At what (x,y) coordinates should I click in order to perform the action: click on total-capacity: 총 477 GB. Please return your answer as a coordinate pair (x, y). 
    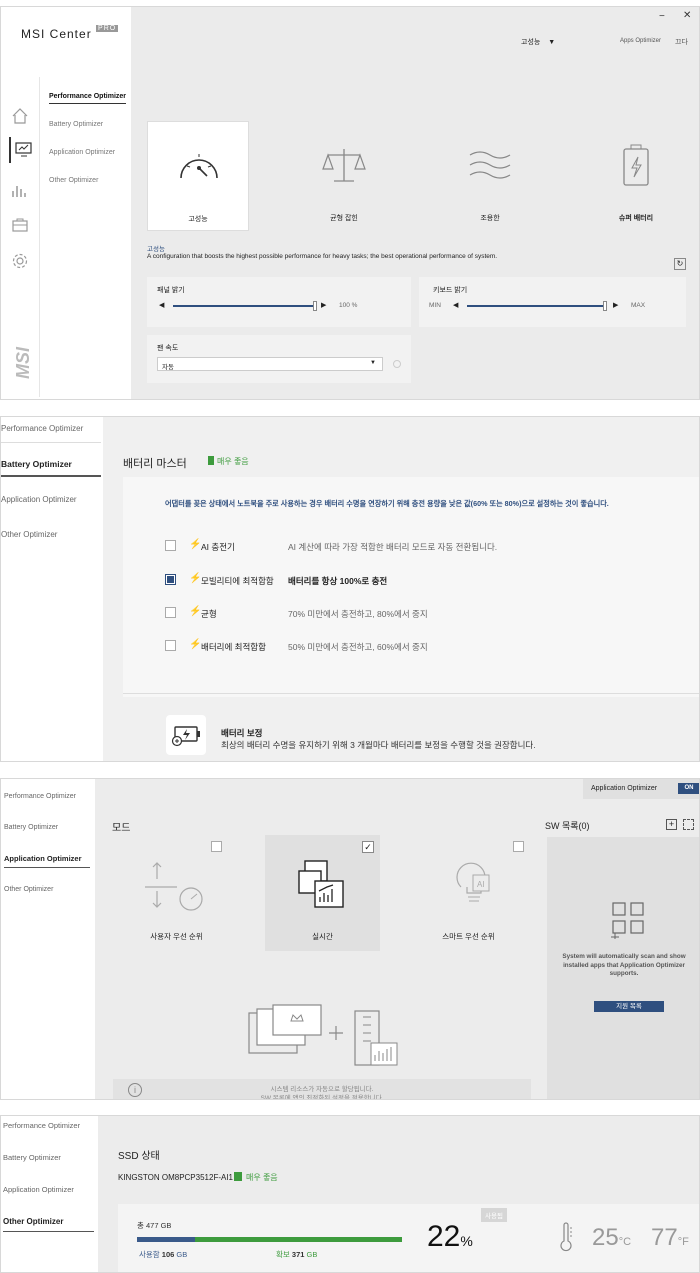
    Looking at the image, I should click on (154, 1225).